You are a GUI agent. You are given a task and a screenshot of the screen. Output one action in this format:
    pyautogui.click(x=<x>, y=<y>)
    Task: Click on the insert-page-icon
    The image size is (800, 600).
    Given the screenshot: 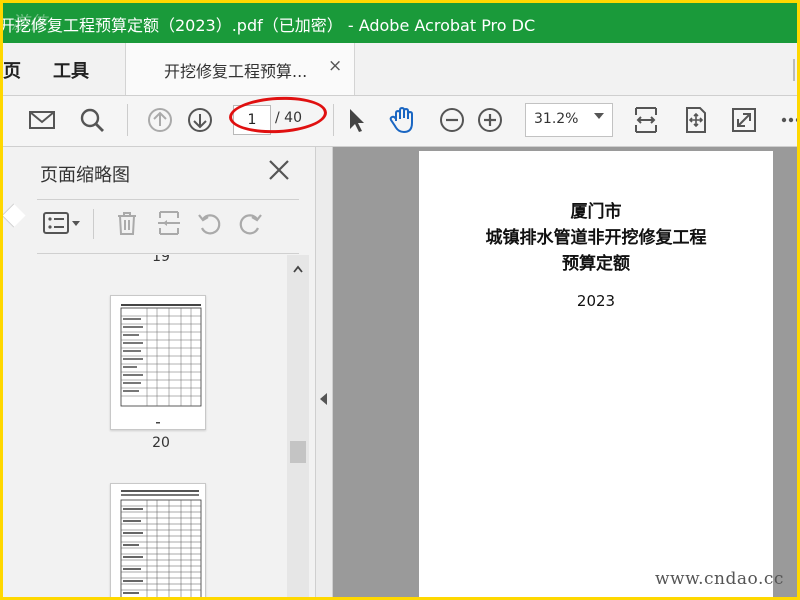 What is the action you would take?
    pyautogui.click(x=169, y=223)
    